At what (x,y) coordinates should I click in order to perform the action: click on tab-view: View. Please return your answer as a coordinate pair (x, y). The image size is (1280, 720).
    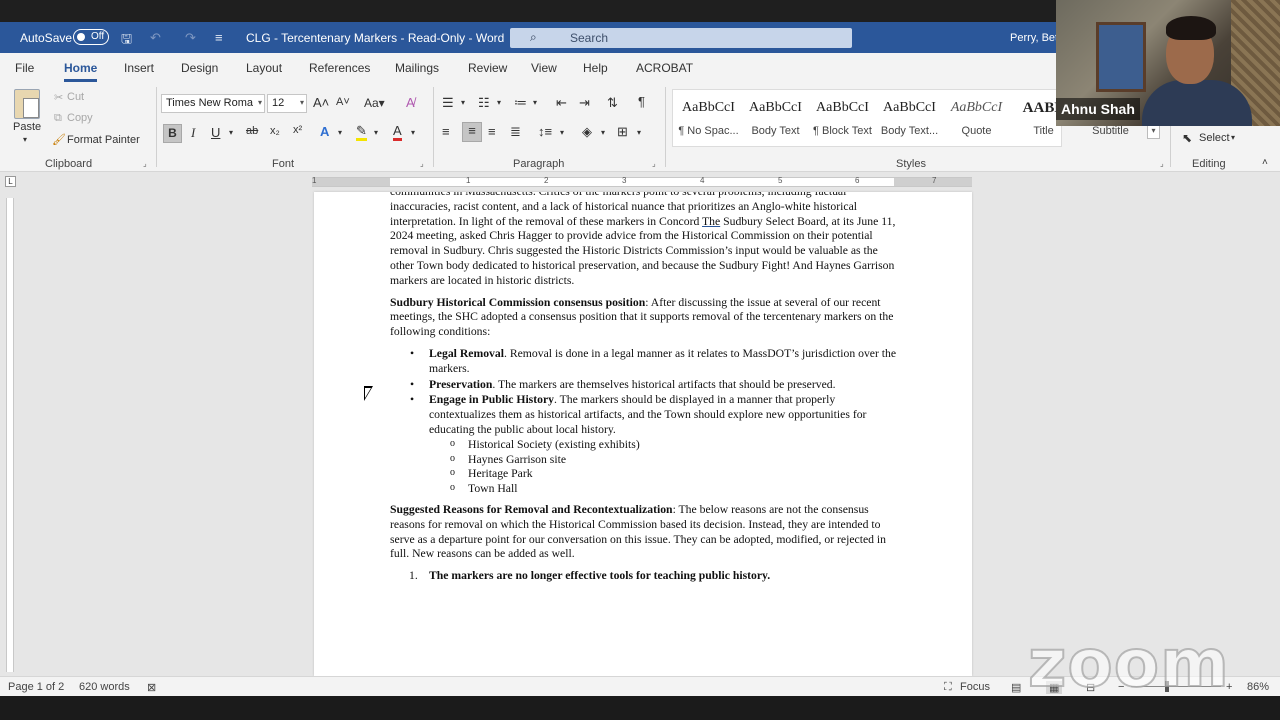
    Looking at the image, I should click on (544, 68).